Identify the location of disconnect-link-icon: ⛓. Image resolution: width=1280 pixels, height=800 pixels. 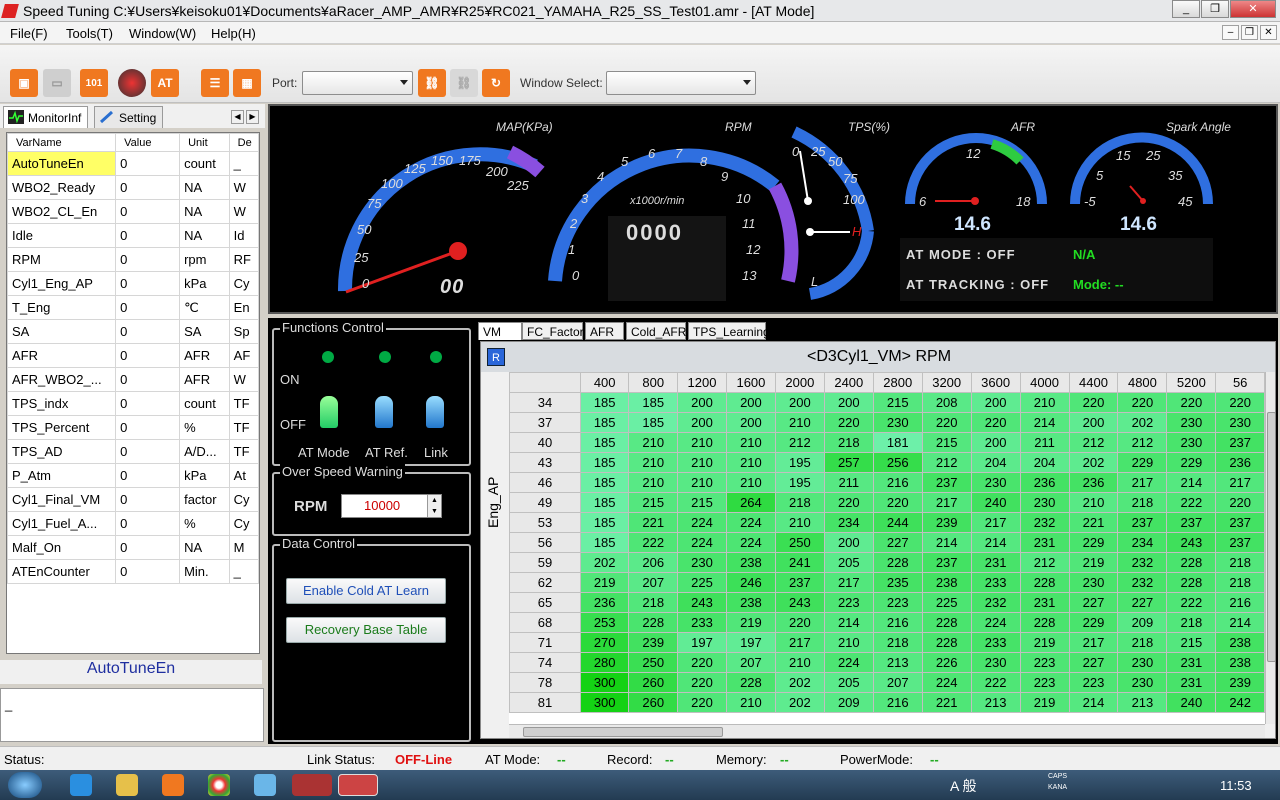
(464, 83).